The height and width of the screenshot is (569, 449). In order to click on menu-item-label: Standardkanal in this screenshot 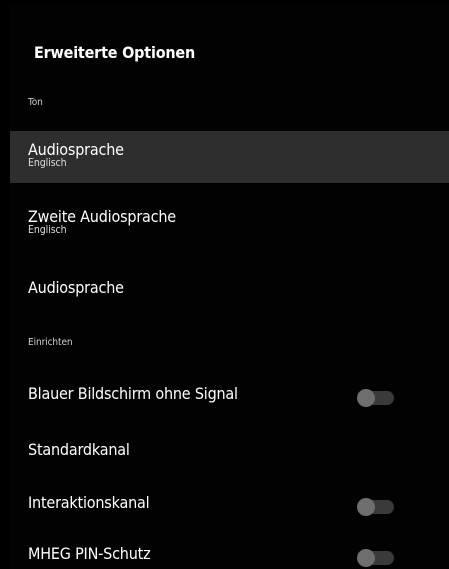, I will do `click(79, 449)`.